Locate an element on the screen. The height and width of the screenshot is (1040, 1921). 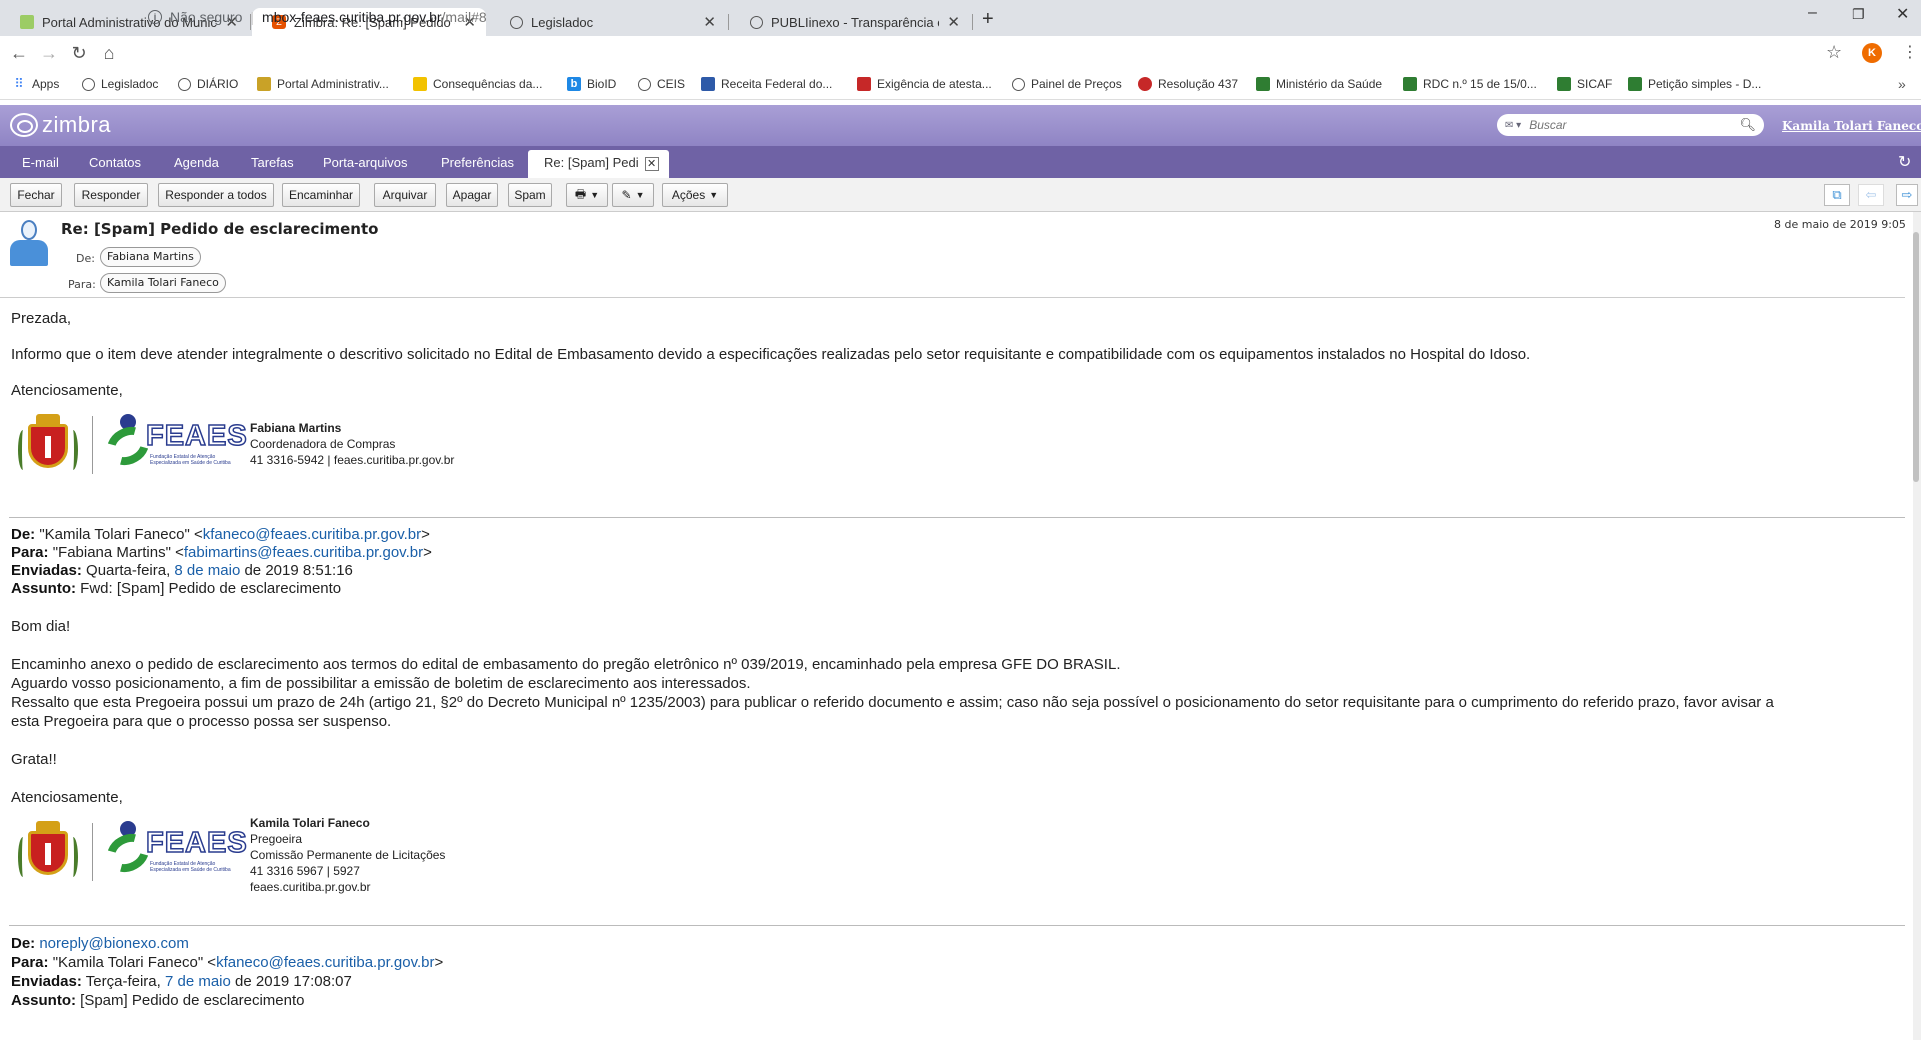
tab-agenda: Agenda is located at coordinates (196, 162).